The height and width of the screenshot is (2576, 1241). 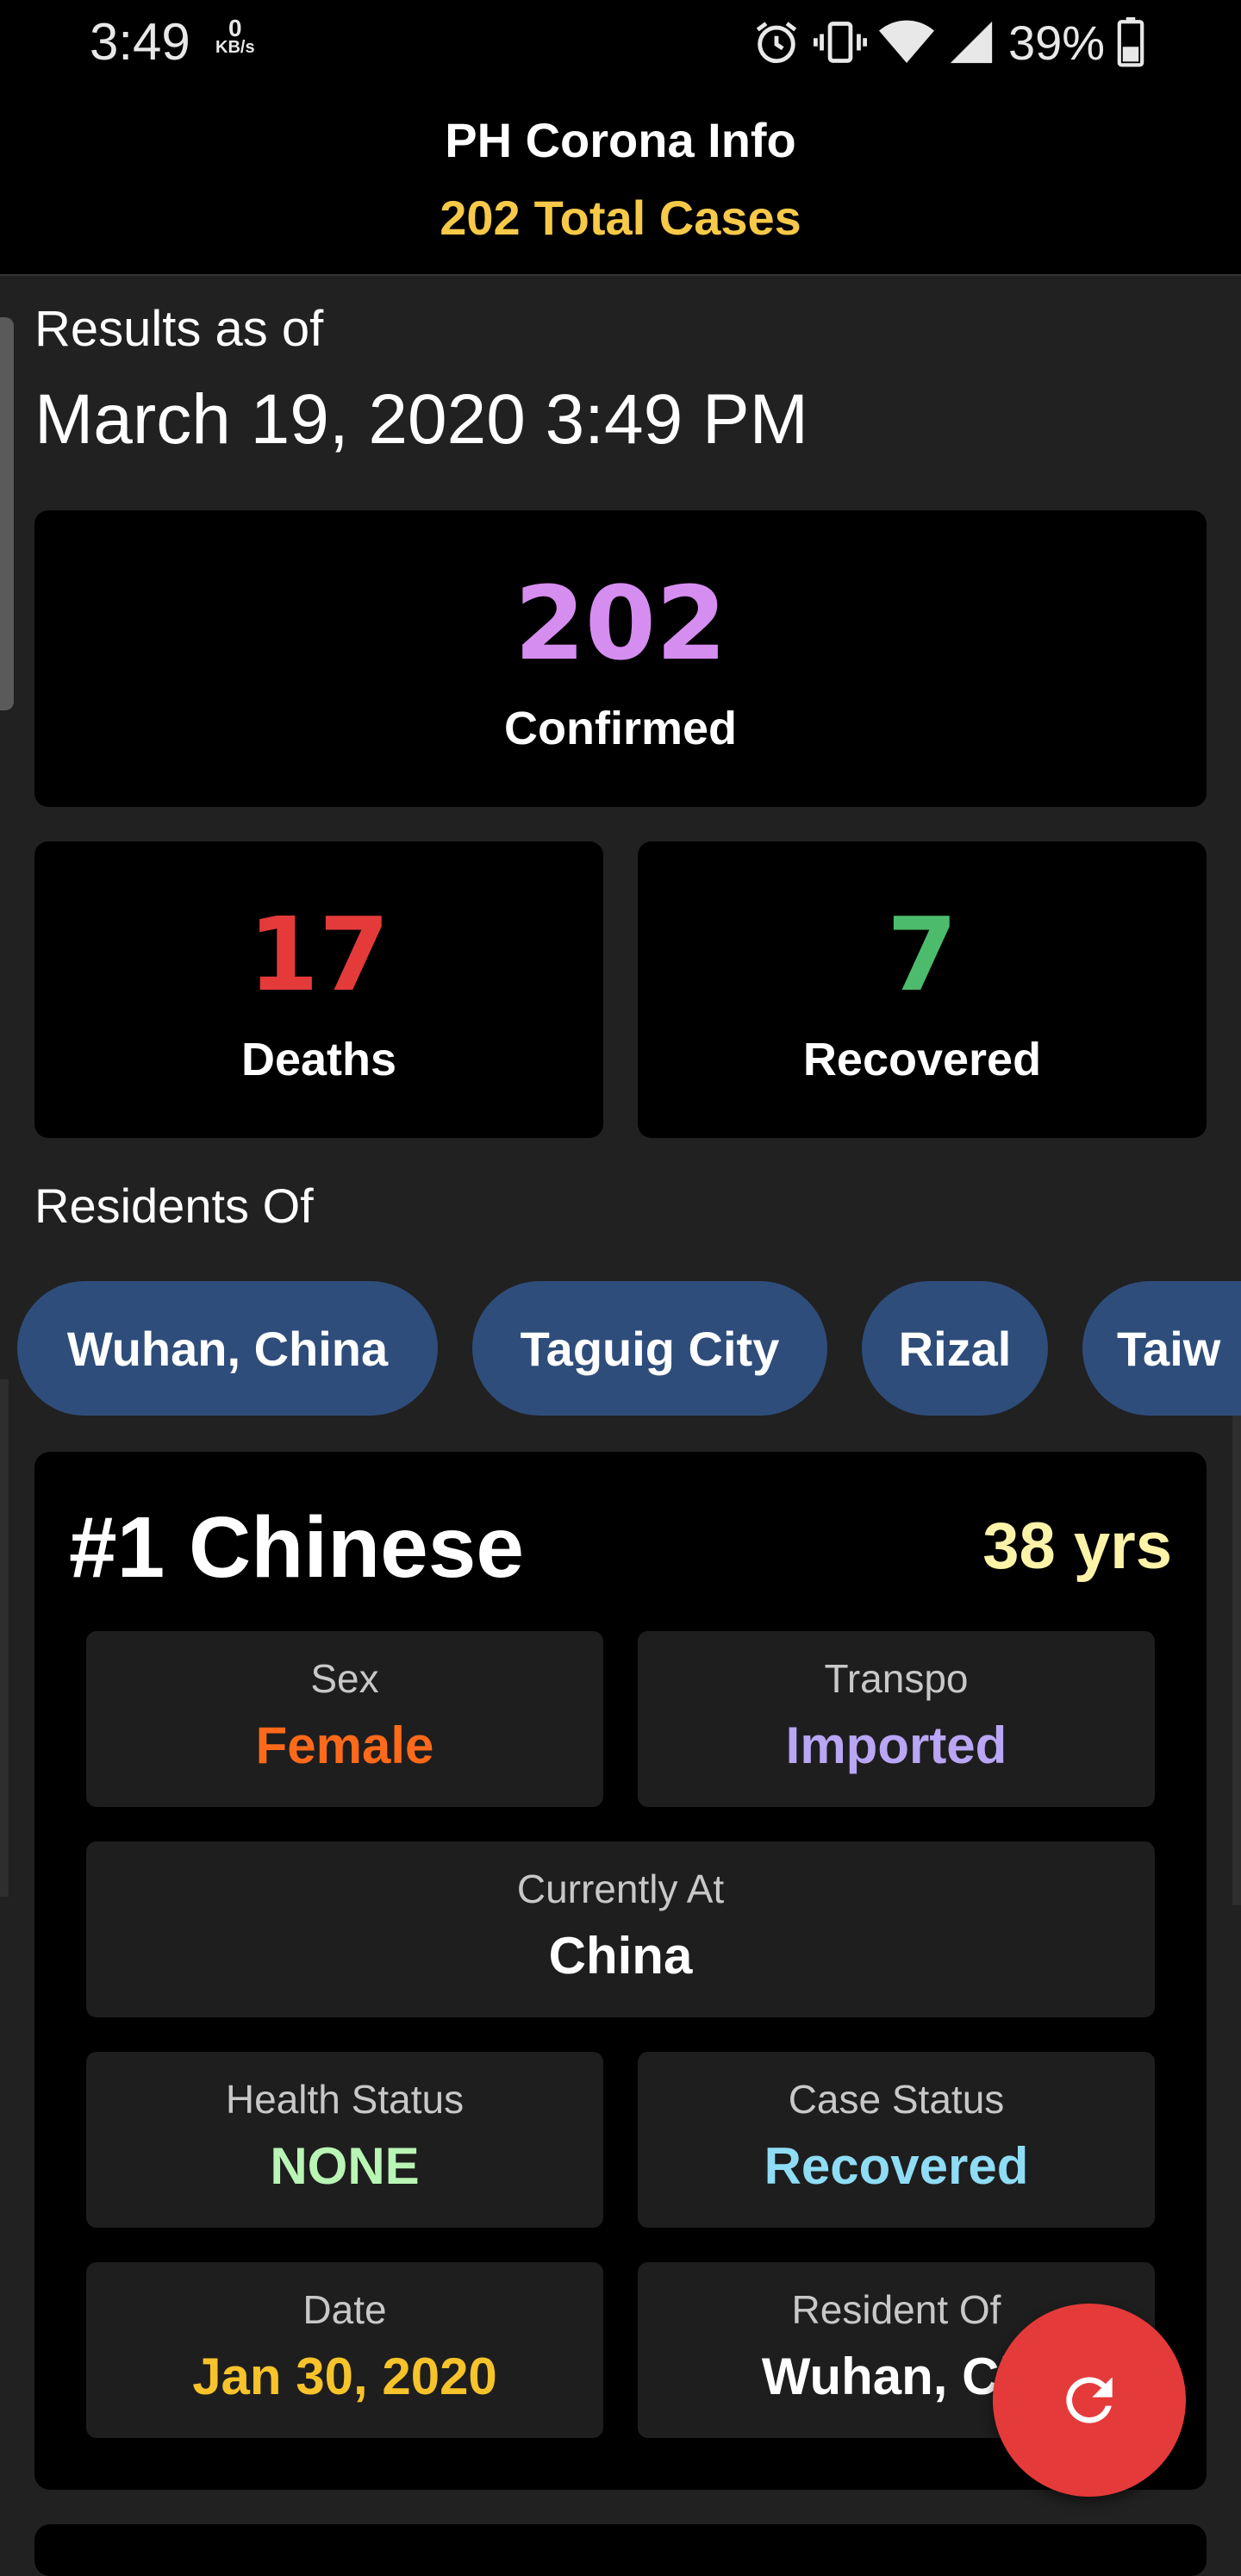 What do you see at coordinates (1077, 1546) in the screenshot?
I see `case-age: 38 yrs` at bounding box center [1077, 1546].